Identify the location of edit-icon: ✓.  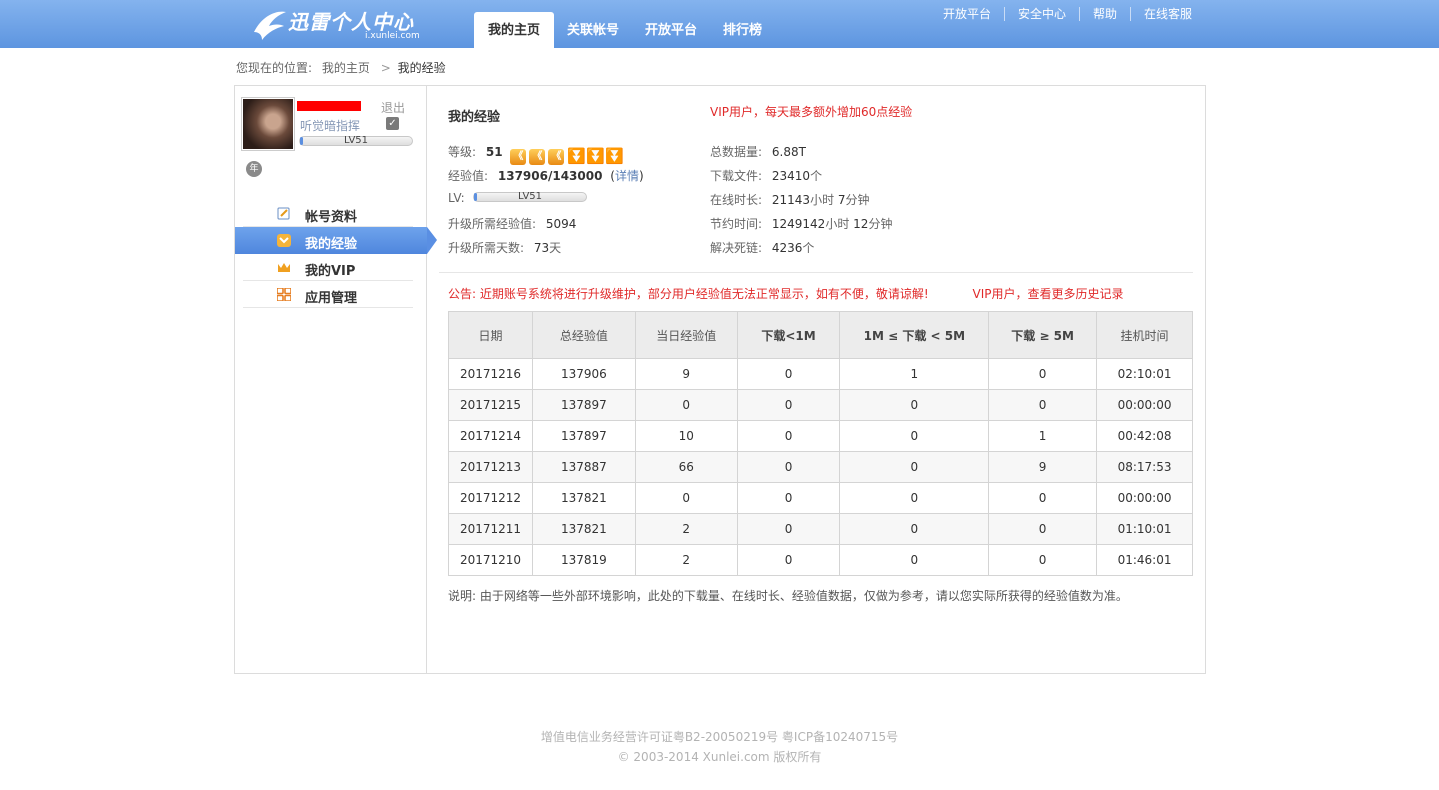
(392, 123).